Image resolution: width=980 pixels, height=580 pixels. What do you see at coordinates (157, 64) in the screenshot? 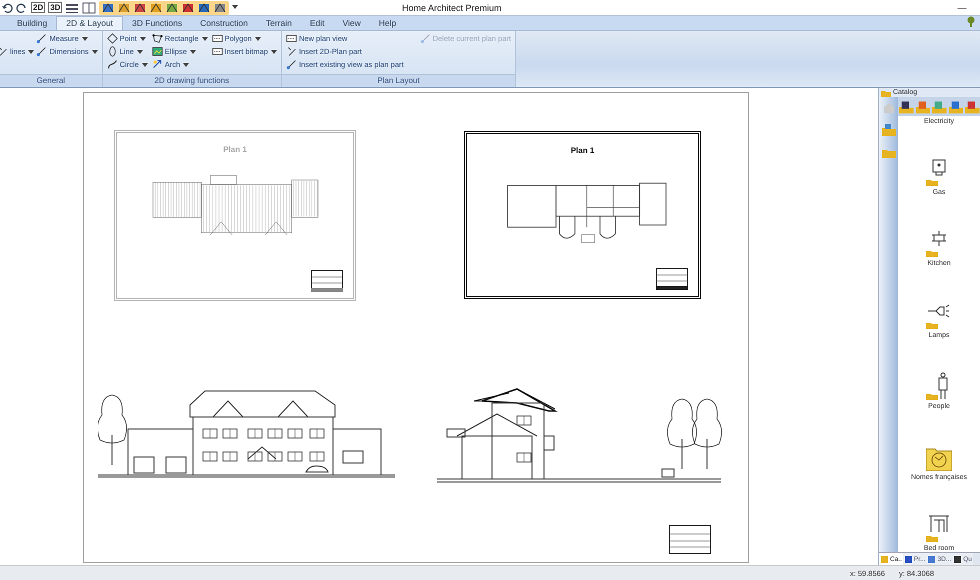
I see `arrow-icon` at bounding box center [157, 64].